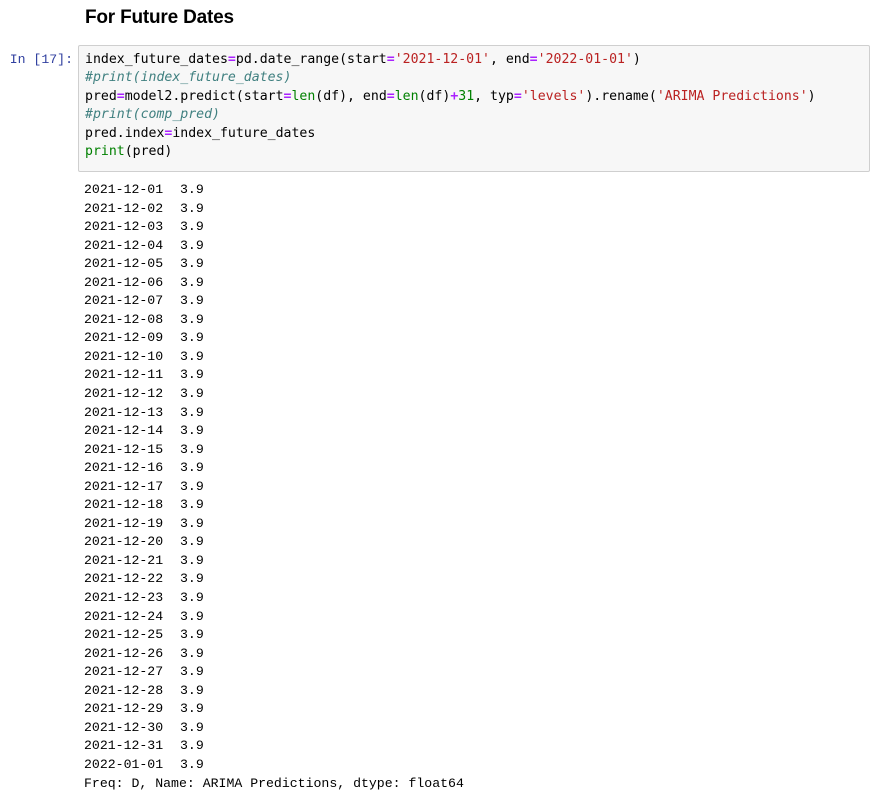  What do you see at coordinates (159, 17) in the screenshot?
I see `page-title: For Future Dates` at bounding box center [159, 17].